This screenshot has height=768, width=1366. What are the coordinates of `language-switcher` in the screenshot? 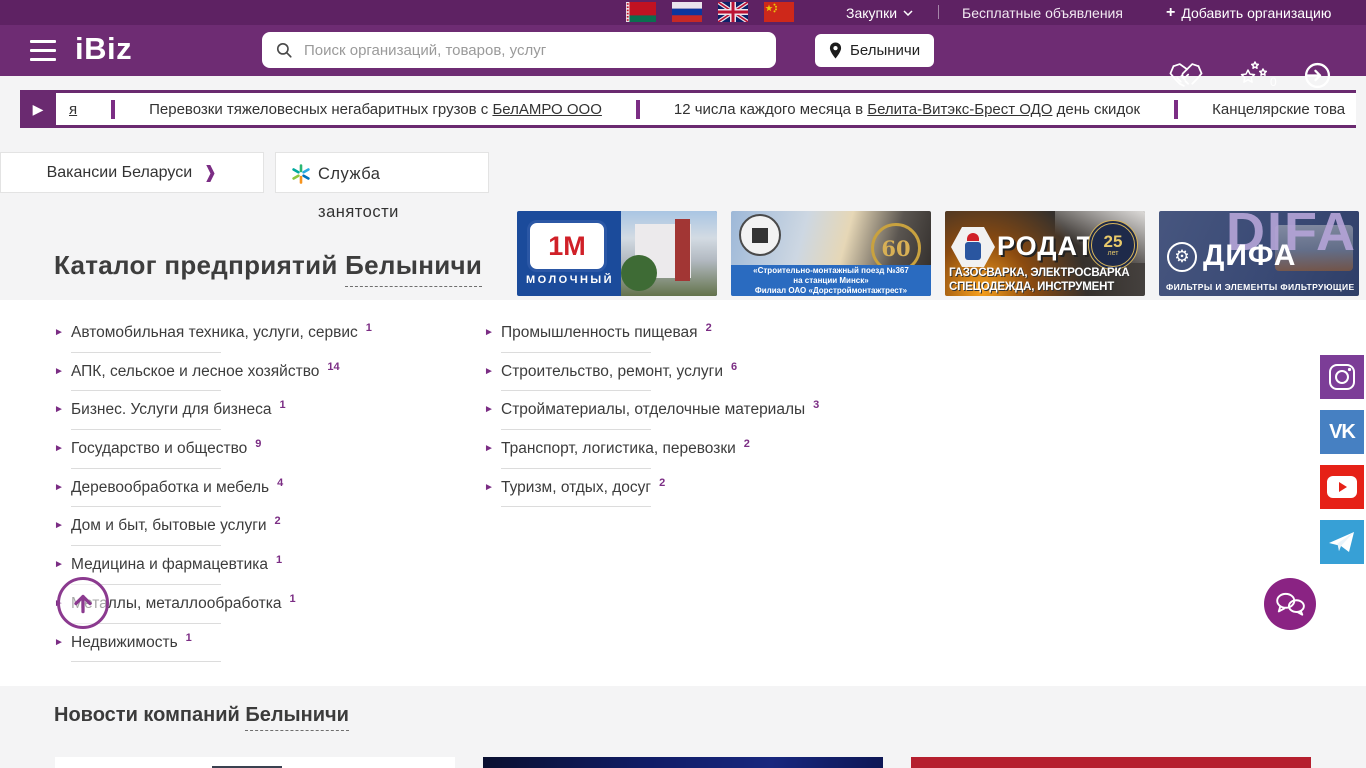 It's located at (710, 12).